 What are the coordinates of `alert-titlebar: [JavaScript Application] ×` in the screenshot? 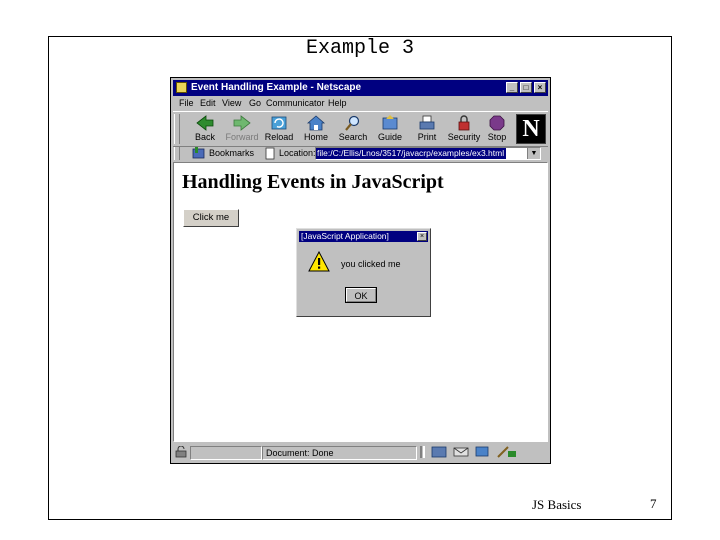 It's located at (363, 236).